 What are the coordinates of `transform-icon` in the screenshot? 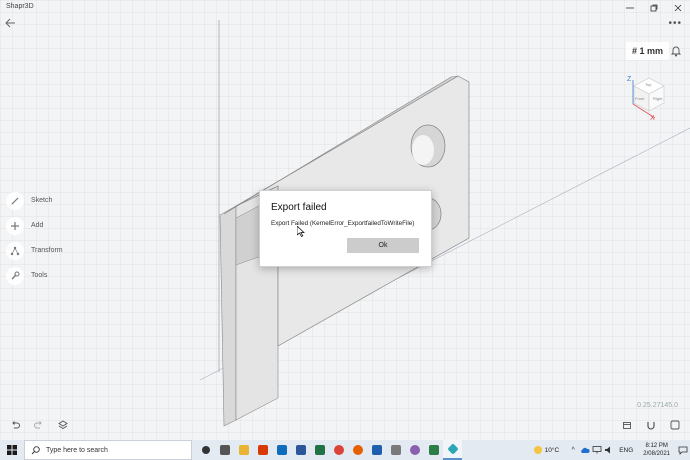 It's located at (15, 250).